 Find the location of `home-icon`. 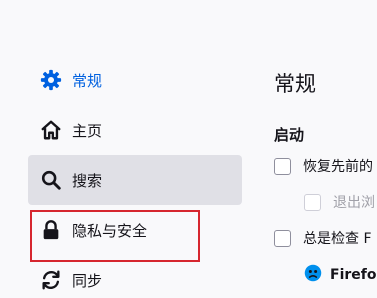

home-icon is located at coordinates (51, 130).